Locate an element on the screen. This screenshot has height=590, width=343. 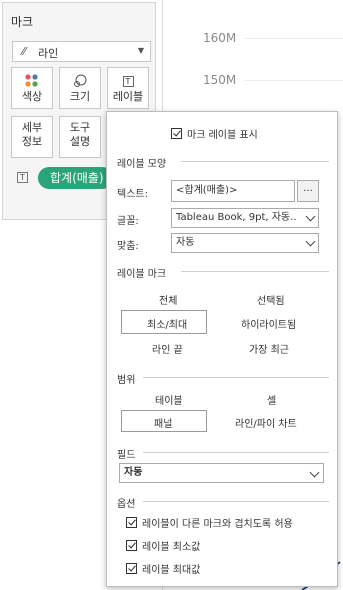
appearance-section-title: 레이블 모양 is located at coordinates (142, 164).